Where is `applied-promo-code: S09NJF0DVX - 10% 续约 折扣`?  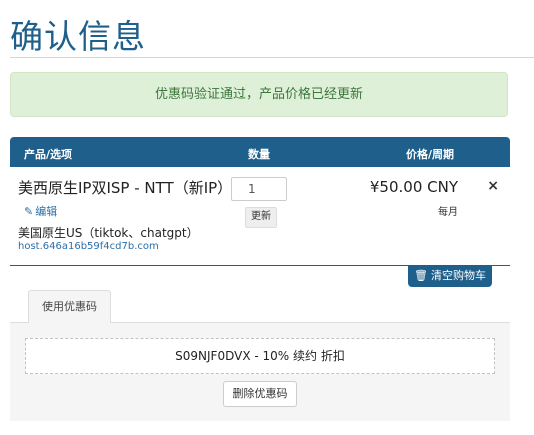
applied-promo-code: S09NJF0DVX - 10% 续约 折扣 is located at coordinates (260, 356).